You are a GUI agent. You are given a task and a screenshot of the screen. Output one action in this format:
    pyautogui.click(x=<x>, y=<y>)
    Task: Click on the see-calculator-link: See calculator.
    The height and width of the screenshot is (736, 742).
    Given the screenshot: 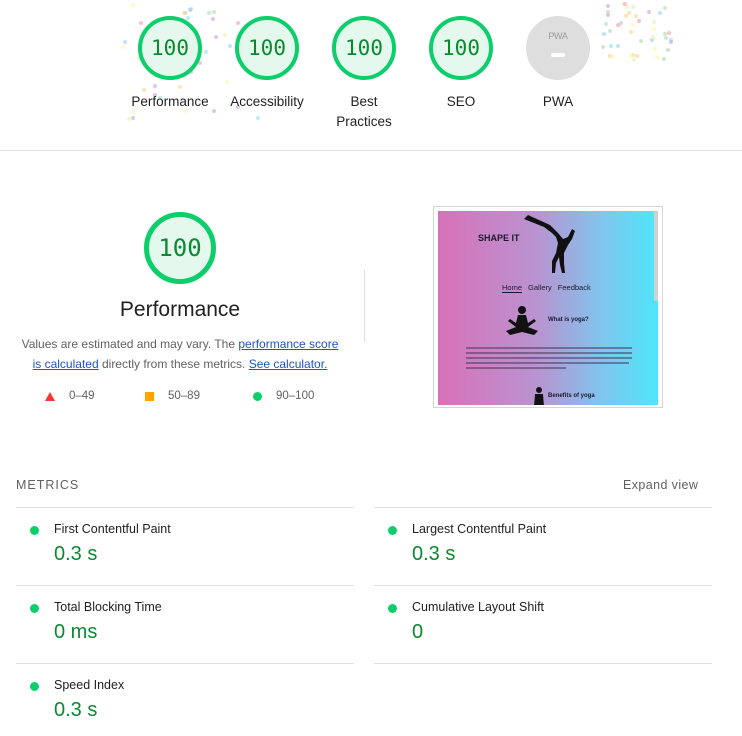 What is the action you would take?
    pyautogui.click(x=288, y=364)
    